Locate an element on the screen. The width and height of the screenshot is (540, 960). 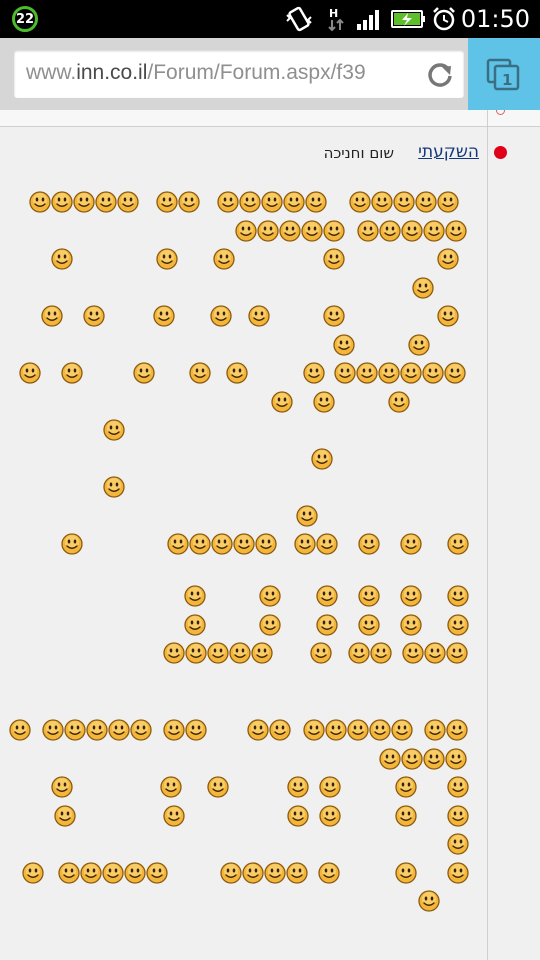
tabs-icon: 1 is located at coordinates (503, 74).